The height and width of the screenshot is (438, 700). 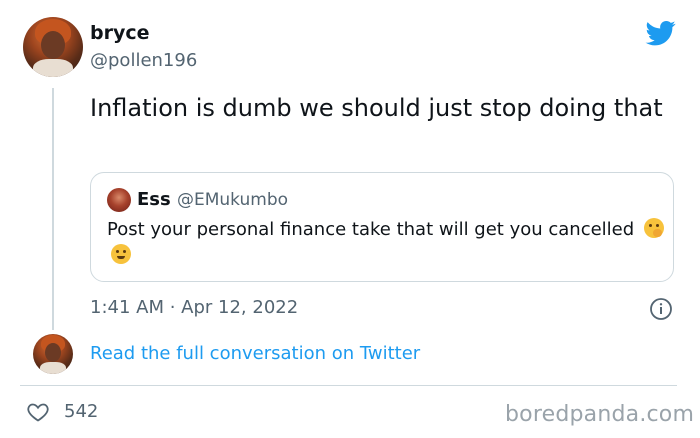 What do you see at coordinates (53, 47) in the screenshot?
I see `author-avatar` at bounding box center [53, 47].